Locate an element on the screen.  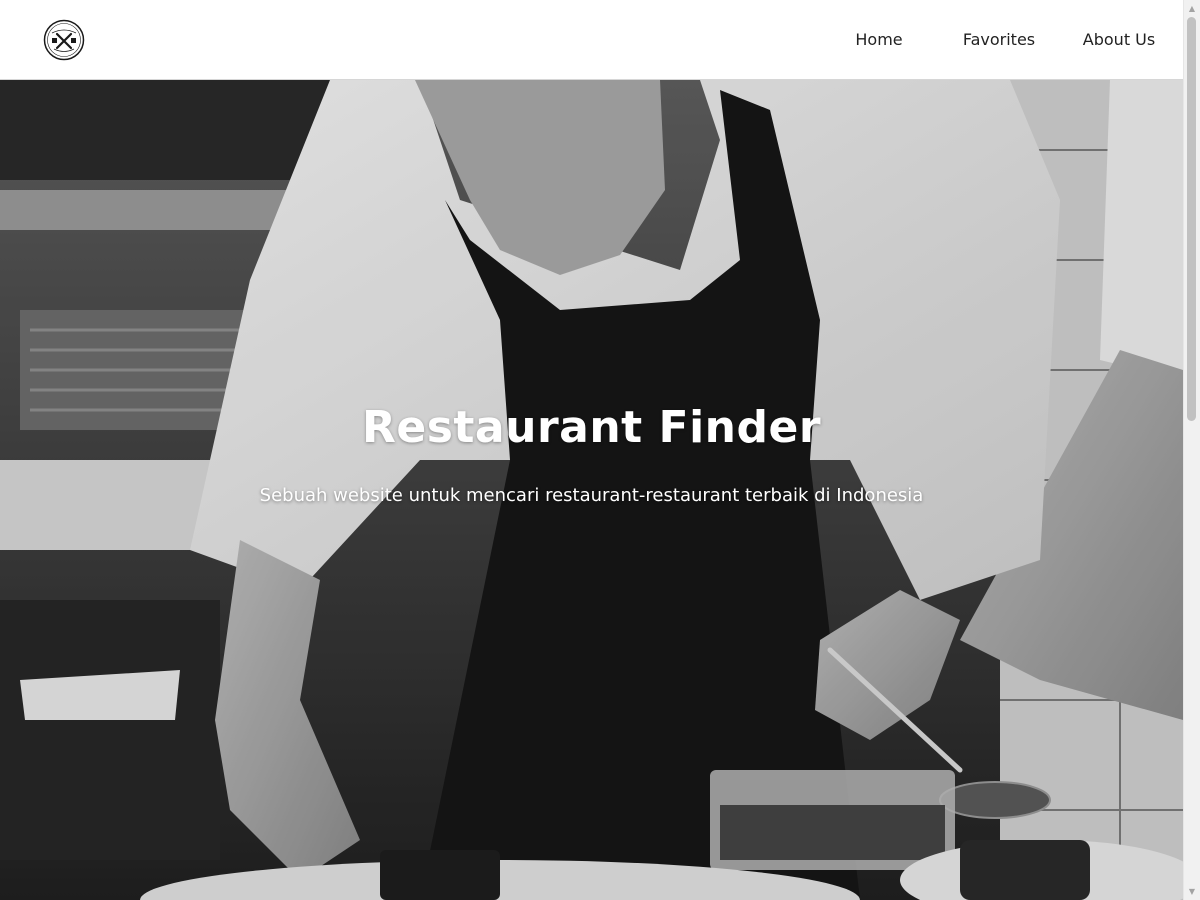
nav-favorites-link: Favorites is located at coordinates (999, 40).